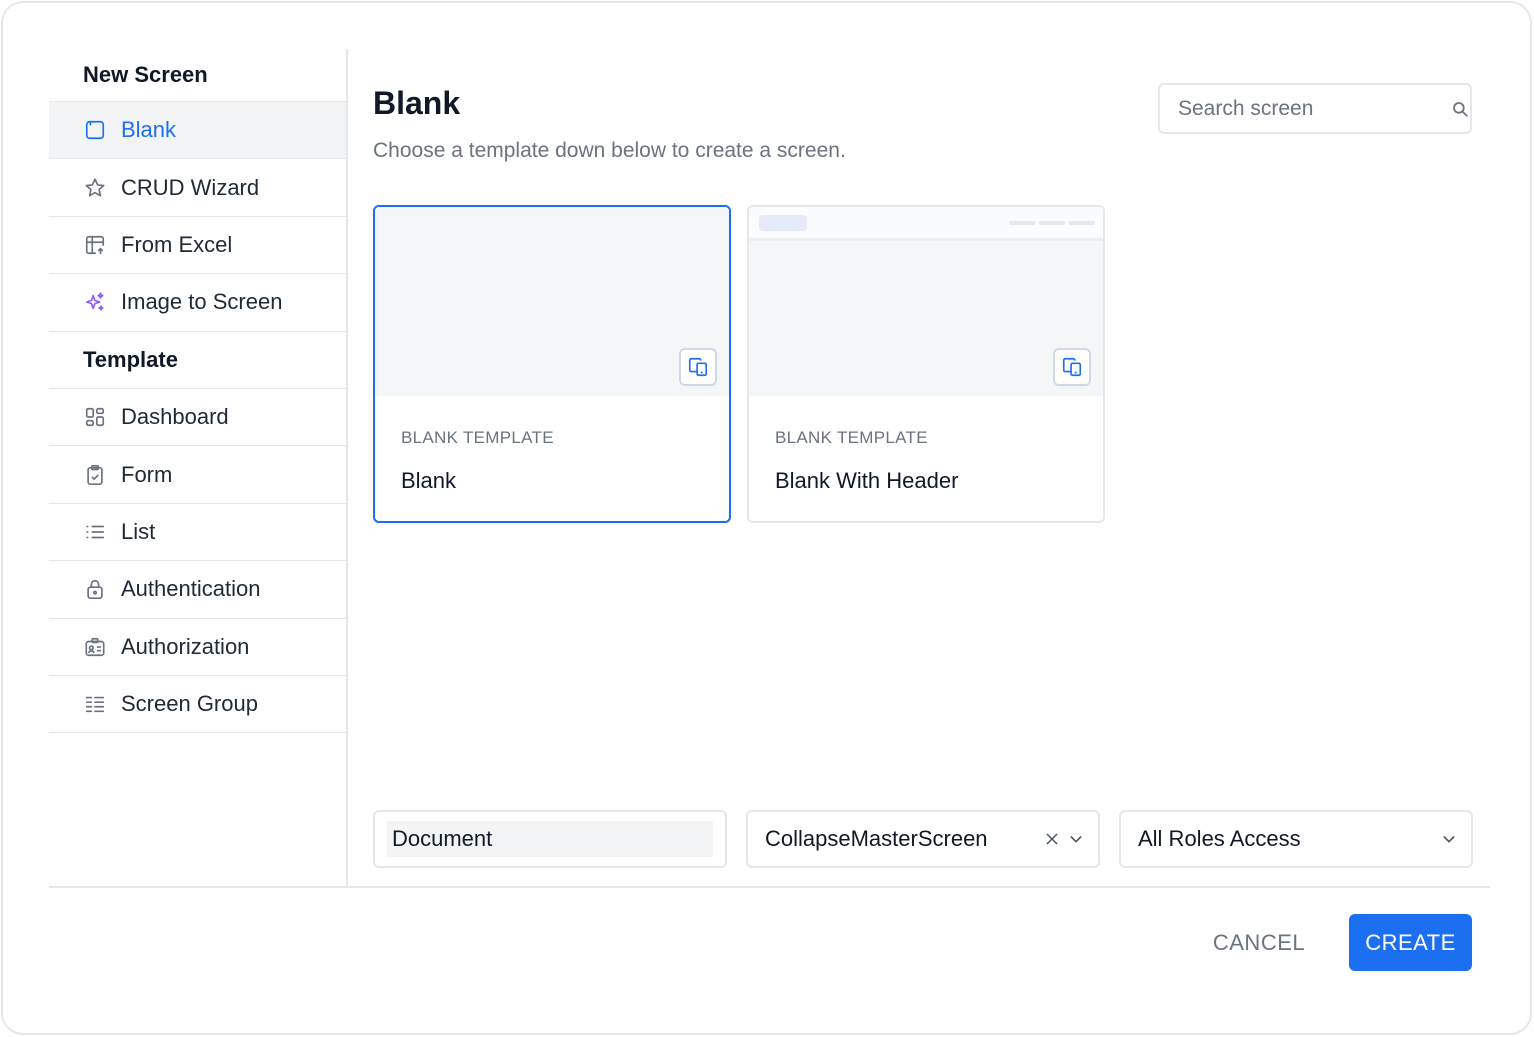 Image resolution: width=1534 pixels, height=1037 pixels. I want to click on sidebar-item-label: From Excel, so click(177, 244).